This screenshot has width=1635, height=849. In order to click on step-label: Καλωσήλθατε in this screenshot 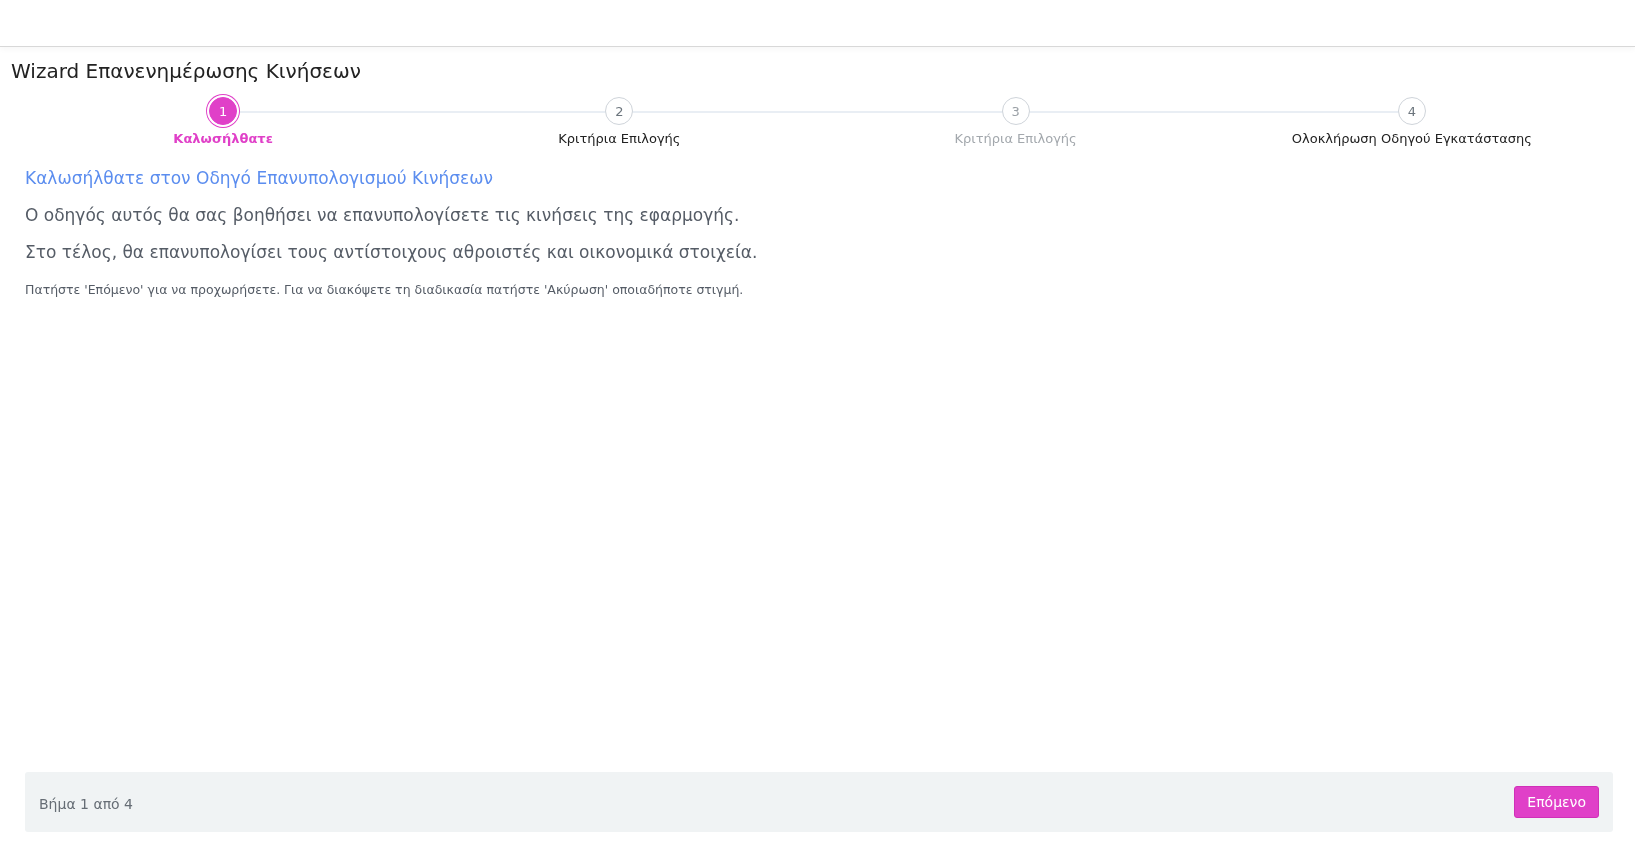, I will do `click(223, 138)`.